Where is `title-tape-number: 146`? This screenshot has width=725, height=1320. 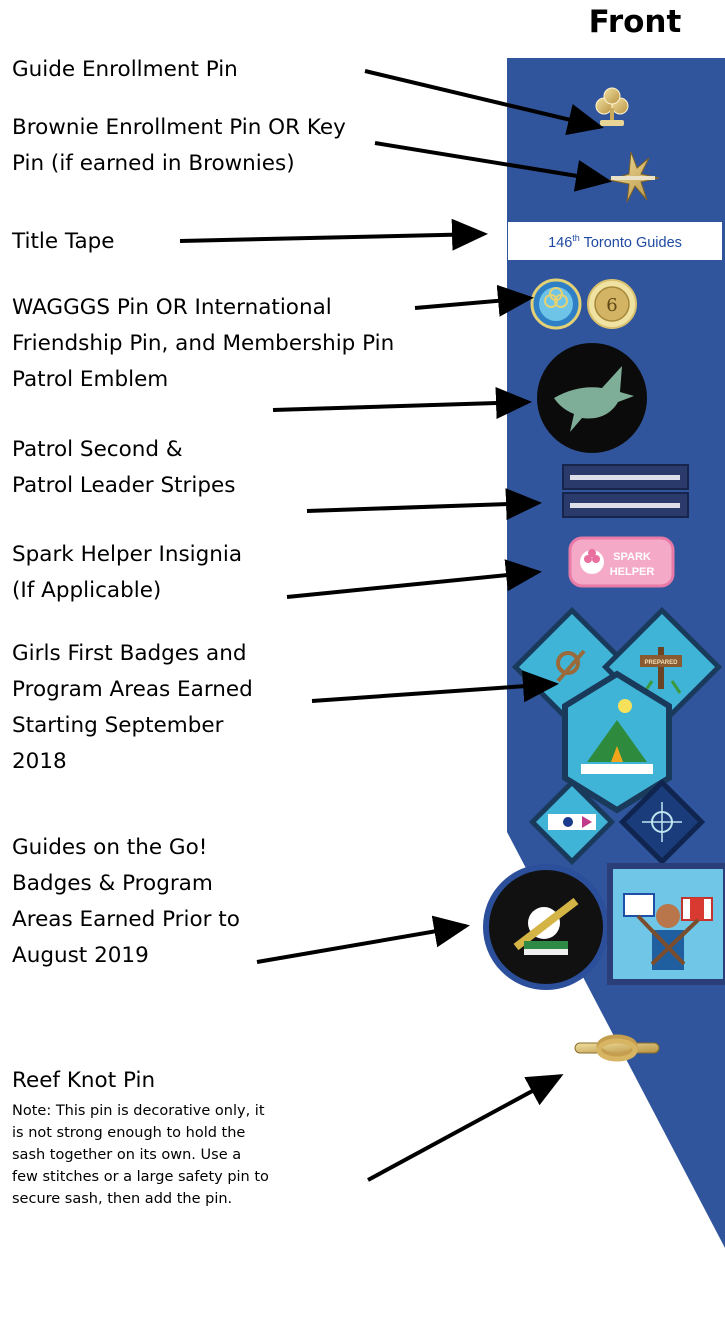 title-tape-number: 146 is located at coordinates (560, 243).